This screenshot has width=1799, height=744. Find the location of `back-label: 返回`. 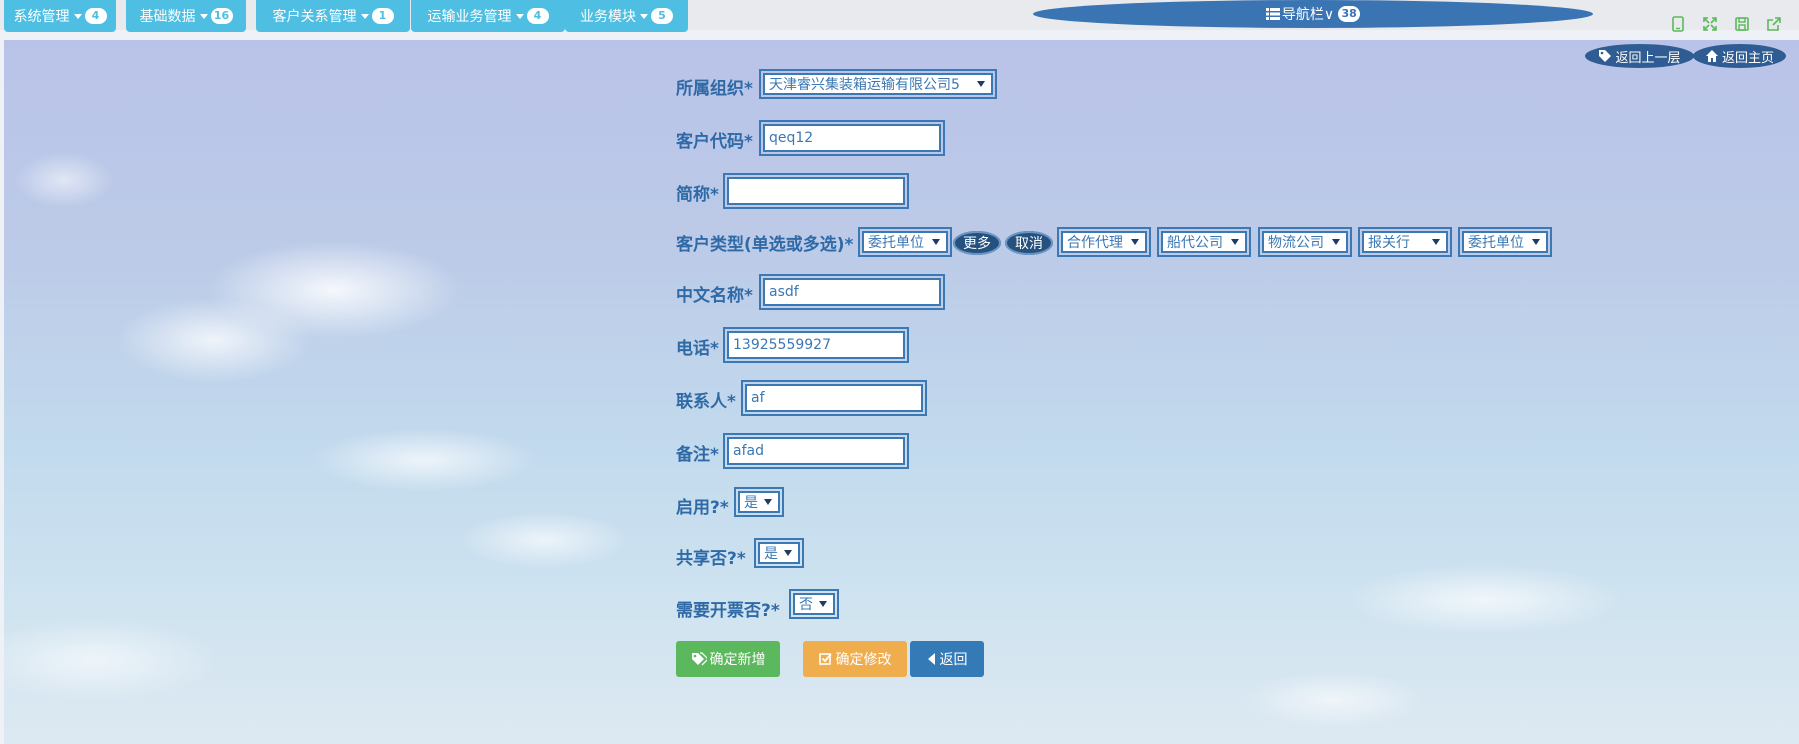

back-label: 返回 is located at coordinates (953, 660).